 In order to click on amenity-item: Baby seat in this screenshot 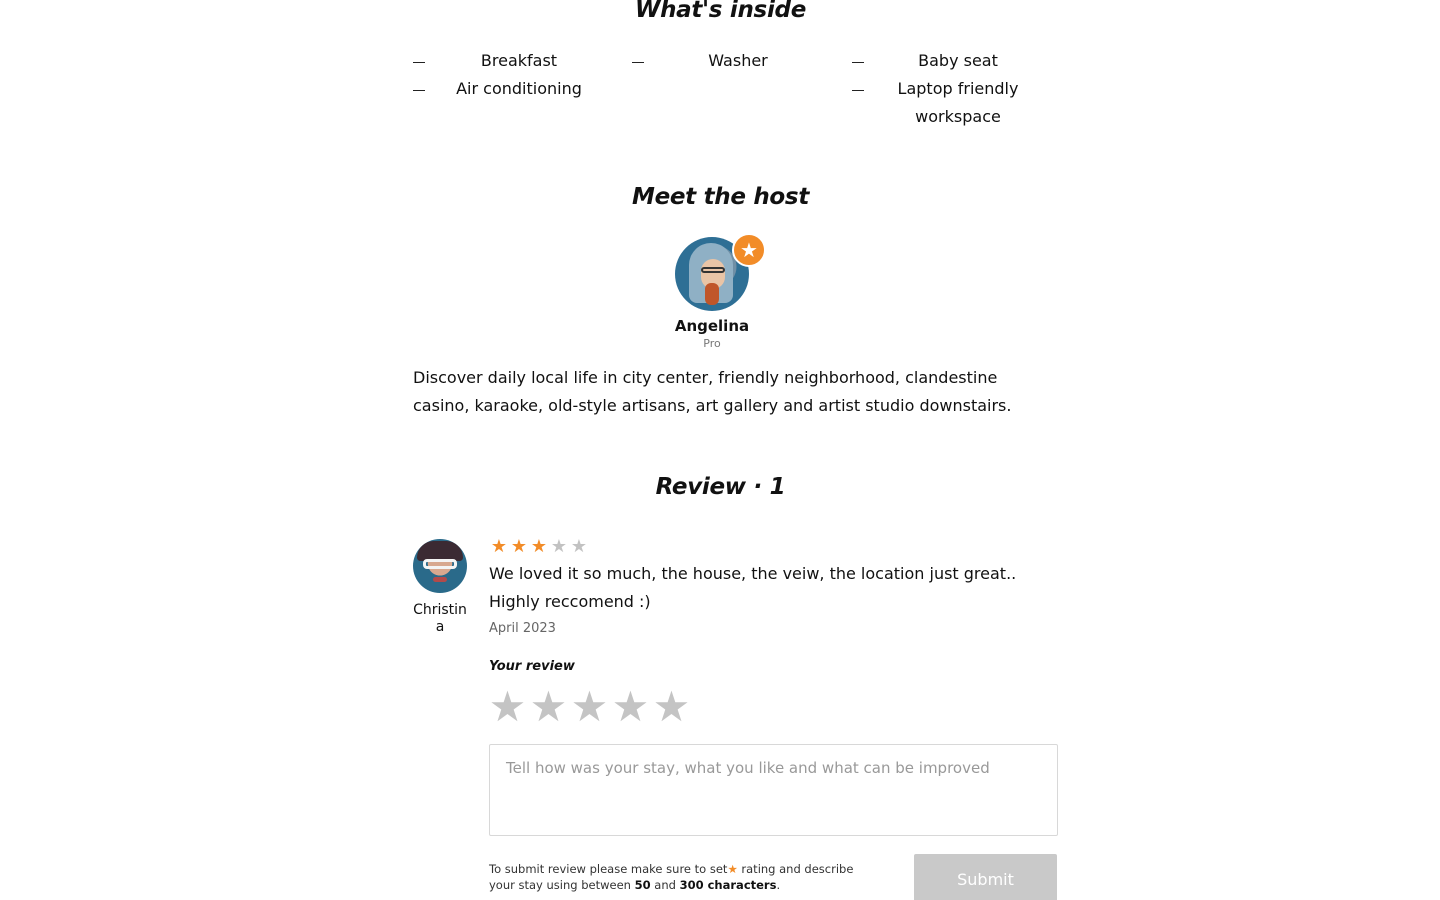, I will do `click(947, 61)`.